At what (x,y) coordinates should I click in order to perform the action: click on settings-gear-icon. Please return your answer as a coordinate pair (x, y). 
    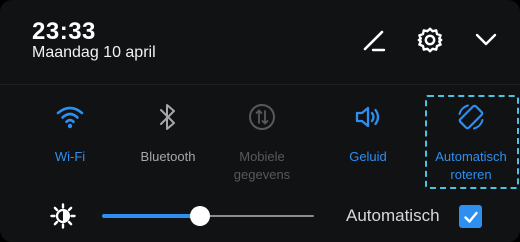
    Looking at the image, I should click on (430, 40).